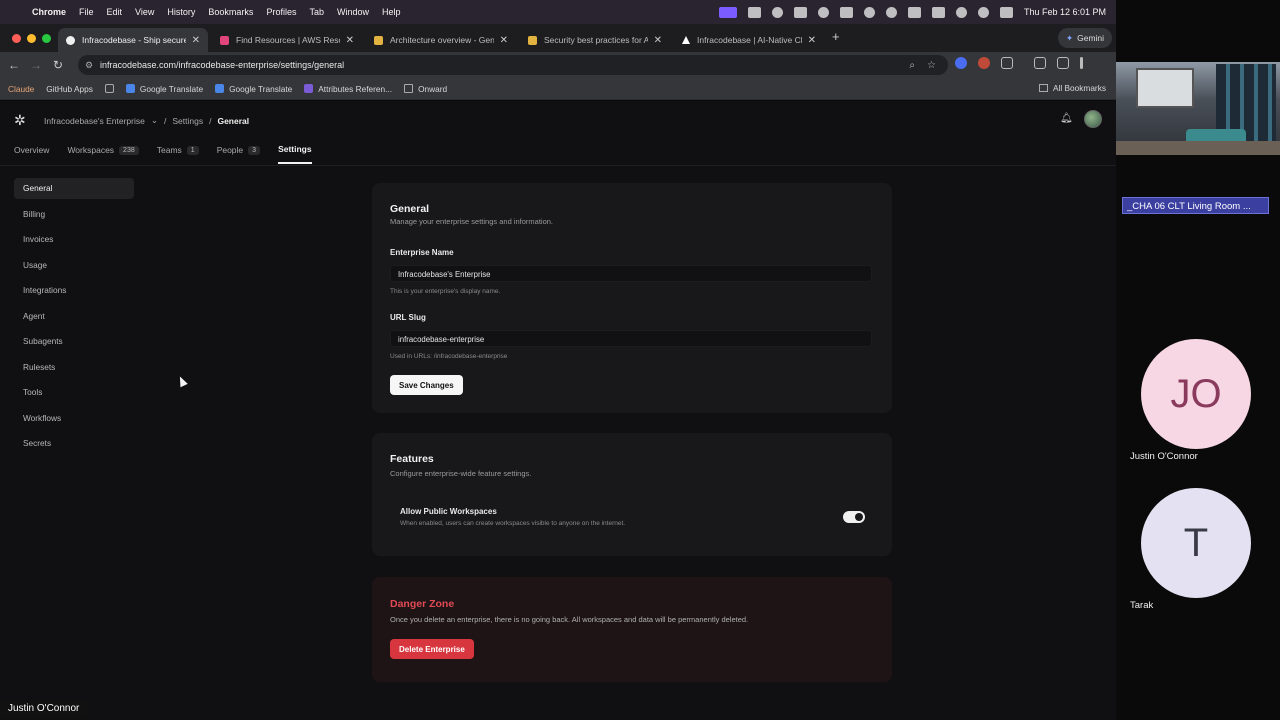 Image resolution: width=1280 pixels, height=720 pixels. I want to click on sidebar-item-subagents: Subagents, so click(74, 341).